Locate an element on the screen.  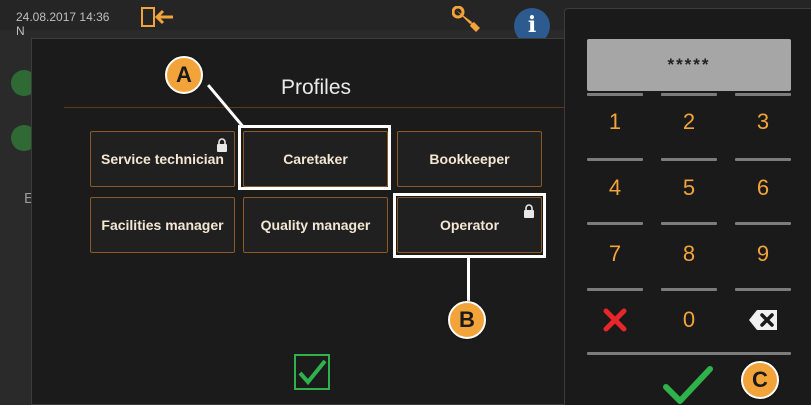
profile-button-label: Service technician is located at coordinates (162, 159).